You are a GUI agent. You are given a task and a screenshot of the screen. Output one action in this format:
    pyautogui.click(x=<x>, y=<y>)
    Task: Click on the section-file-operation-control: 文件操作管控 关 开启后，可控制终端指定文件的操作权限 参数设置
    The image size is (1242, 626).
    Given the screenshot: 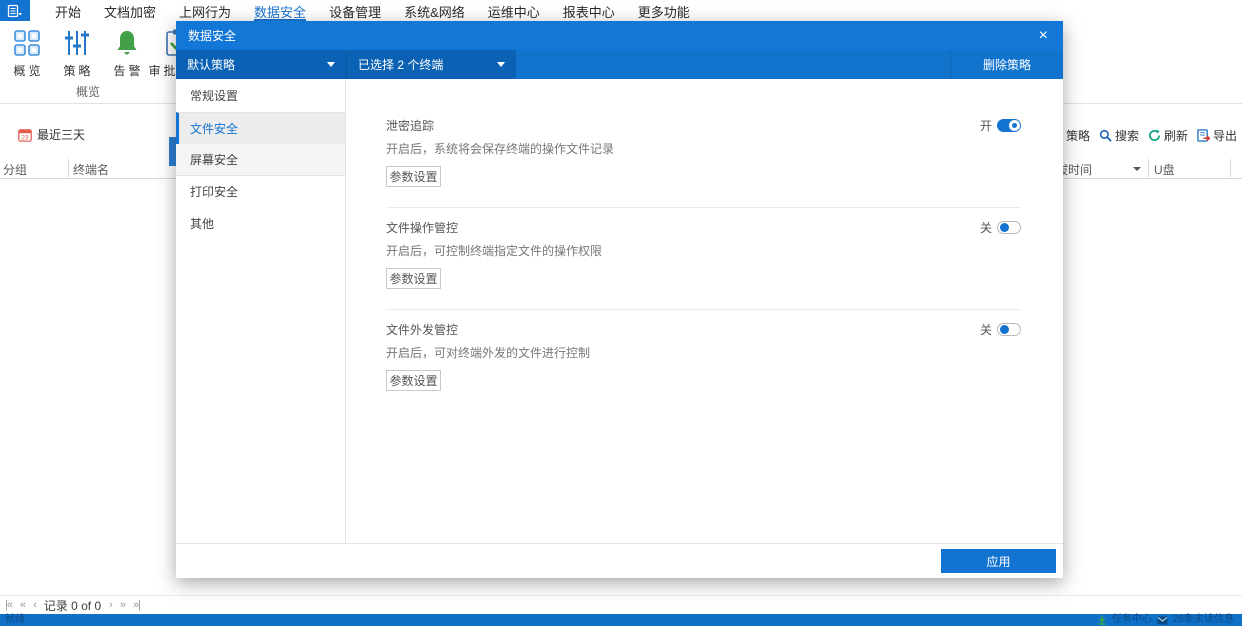 What is the action you would take?
    pyautogui.click(x=703, y=258)
    